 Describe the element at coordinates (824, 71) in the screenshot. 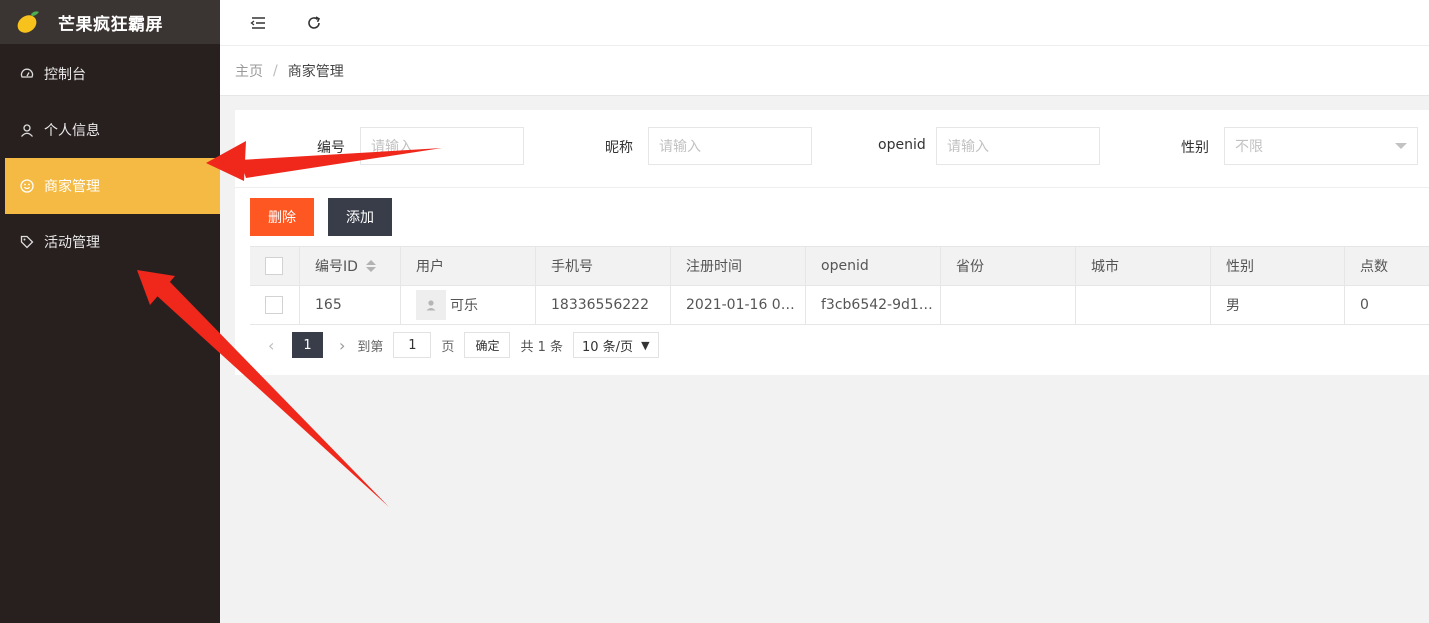

I see `breadcrumb: 主页 / 商家管理` at that location.